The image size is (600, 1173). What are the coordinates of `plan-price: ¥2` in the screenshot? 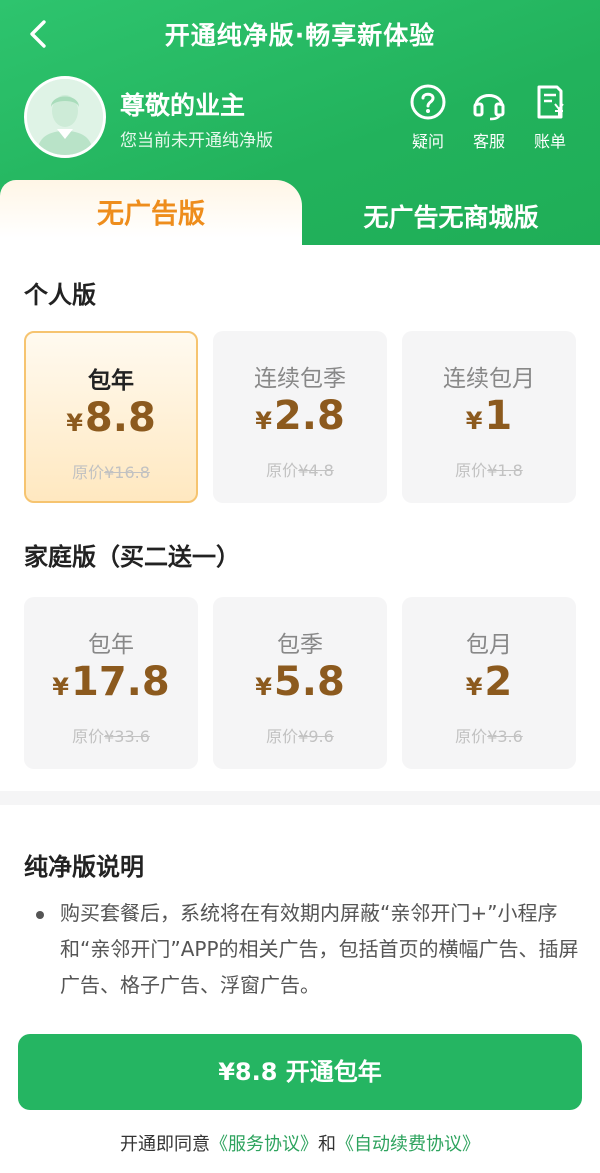 It's located at (489, 682).